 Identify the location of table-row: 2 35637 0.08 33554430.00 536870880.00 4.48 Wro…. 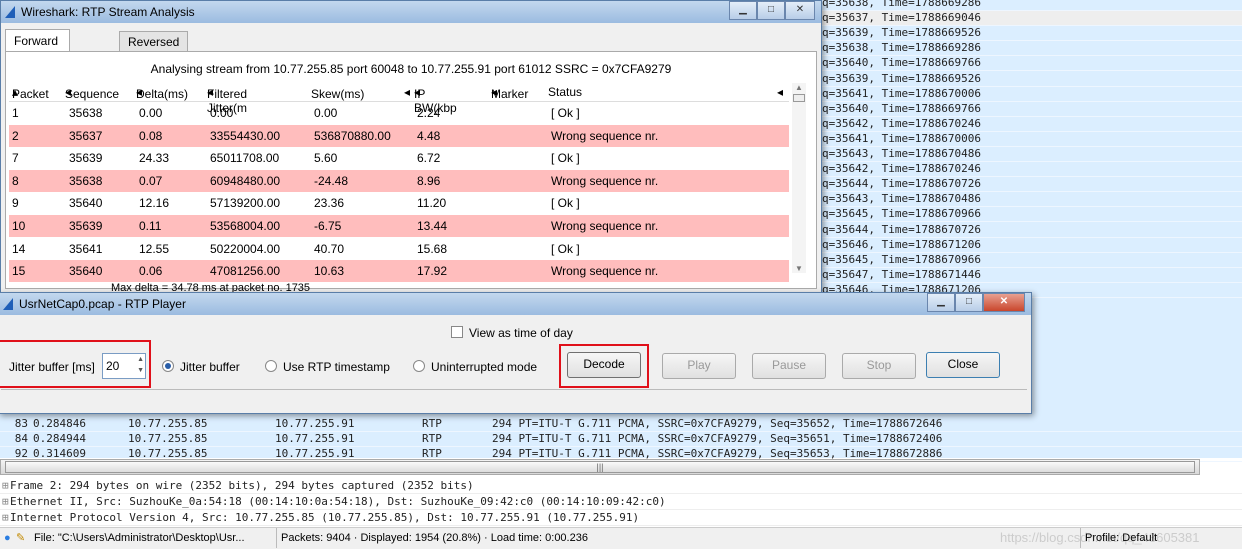
(399, 135).